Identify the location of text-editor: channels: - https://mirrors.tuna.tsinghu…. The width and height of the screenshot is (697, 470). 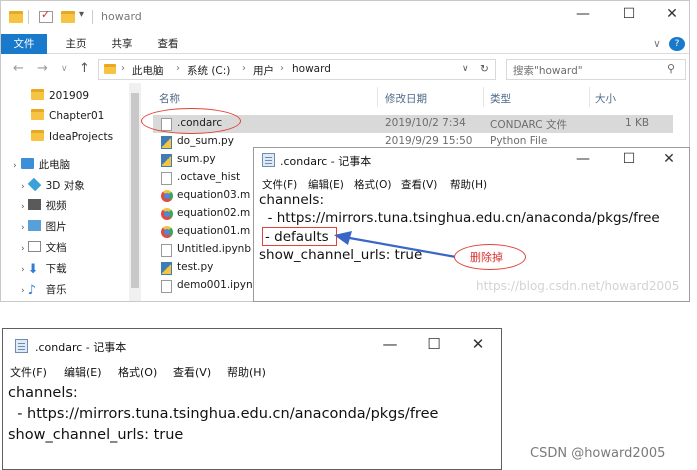
(252, 426).